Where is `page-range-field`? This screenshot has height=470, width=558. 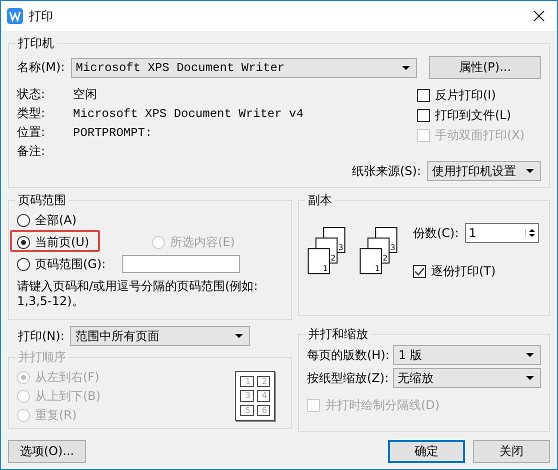 page-range-field is located at coordinates (181, 264).